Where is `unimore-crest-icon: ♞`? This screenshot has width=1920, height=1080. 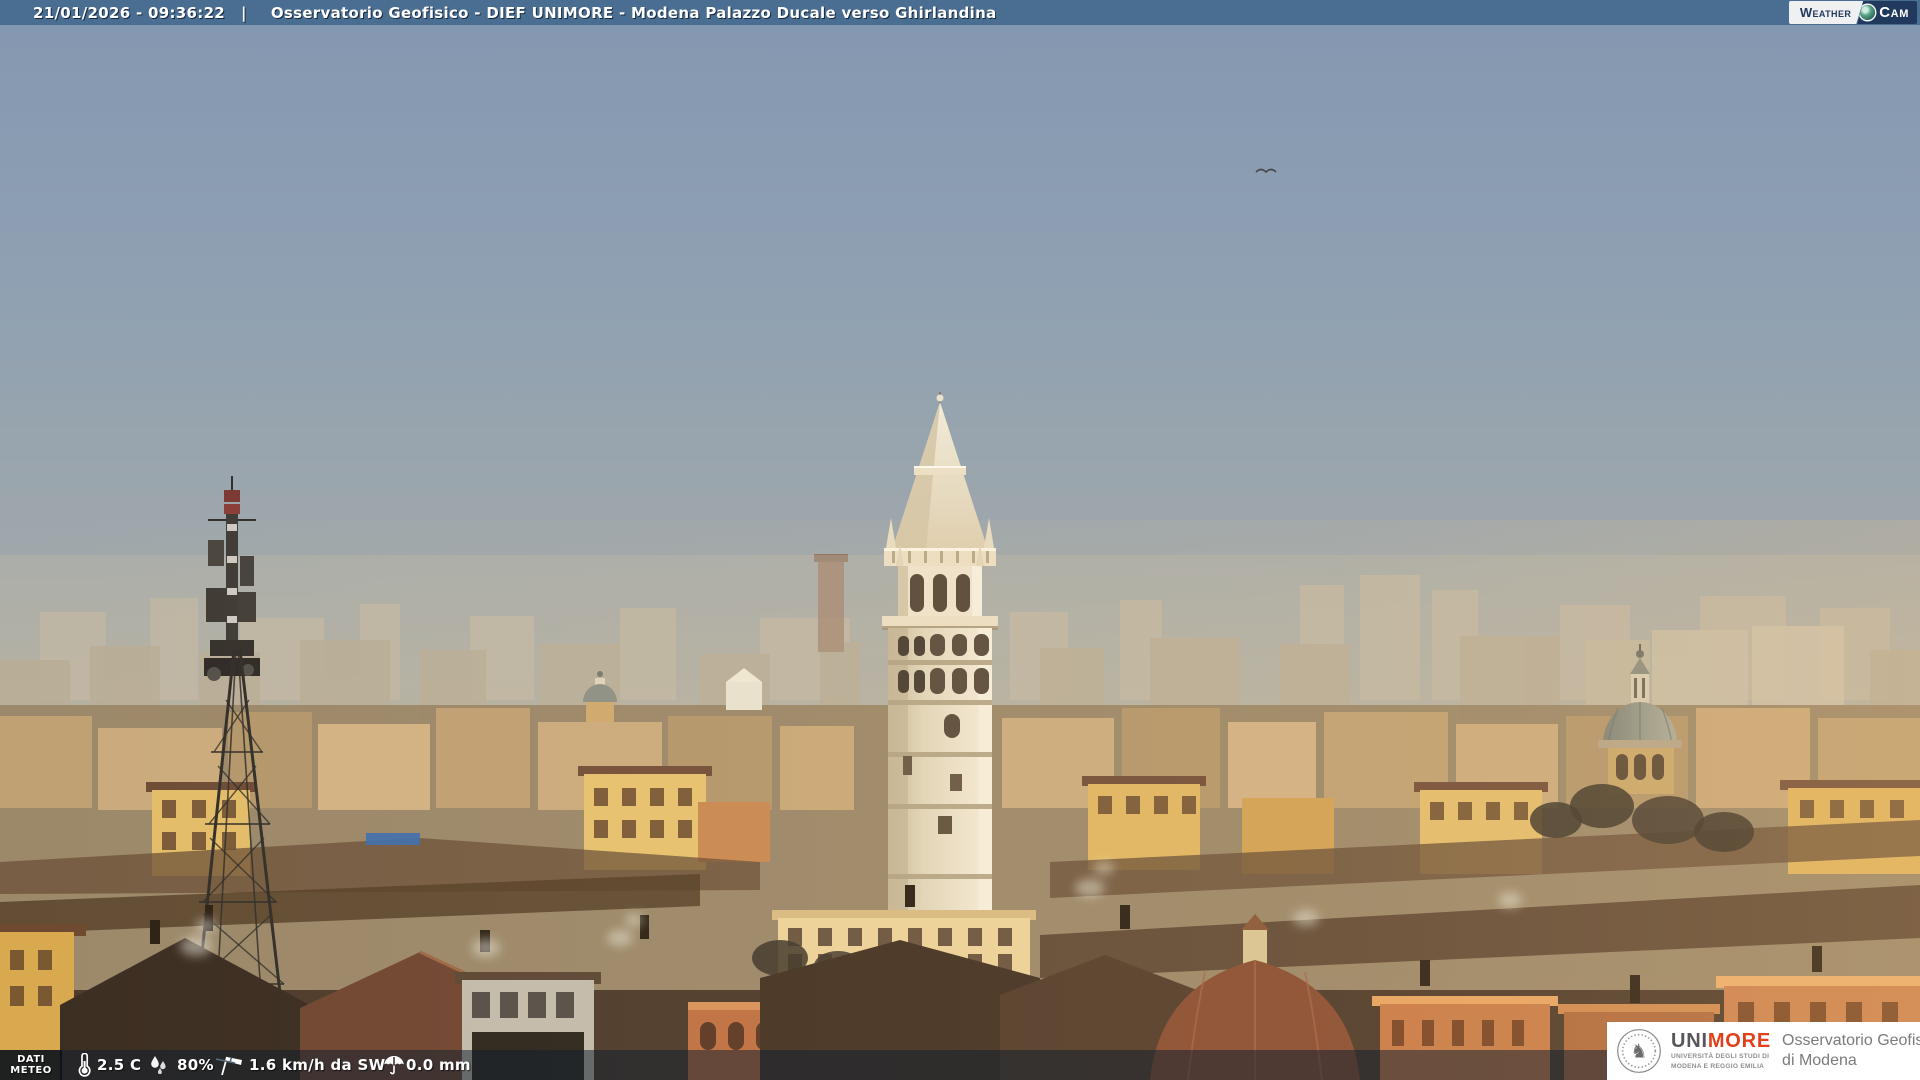
unimore-crest-icon: ♞ is located at coordinates (1639, 1051).